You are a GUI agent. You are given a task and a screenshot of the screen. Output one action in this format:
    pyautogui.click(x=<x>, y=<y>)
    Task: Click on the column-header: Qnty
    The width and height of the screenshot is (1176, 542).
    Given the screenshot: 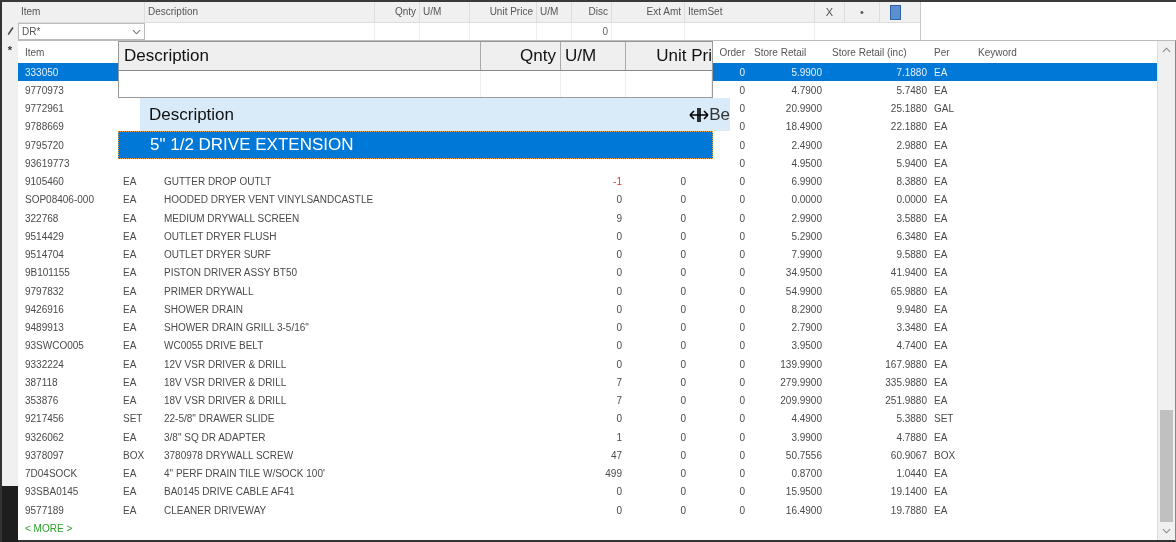 What is the action you would take?
    pyautogui.click(x=397, y=12)
    